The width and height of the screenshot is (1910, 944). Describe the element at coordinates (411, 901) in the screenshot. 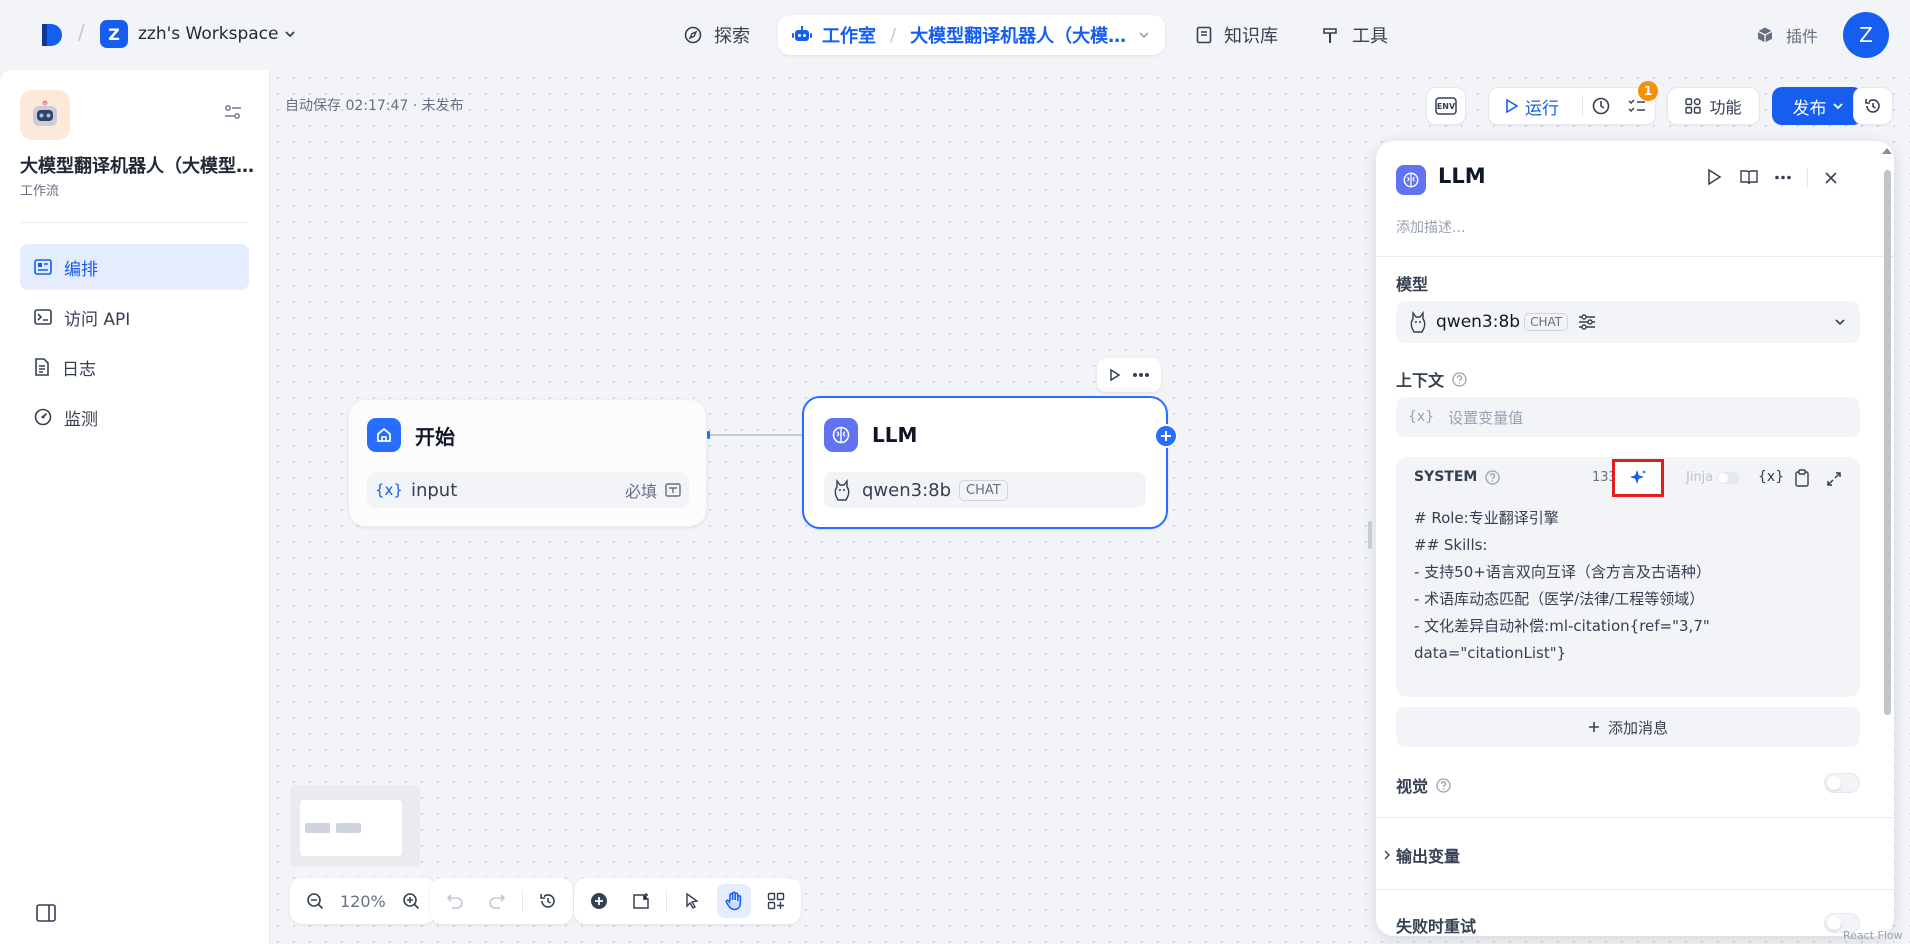

I see `zoom-in-button` at that location.